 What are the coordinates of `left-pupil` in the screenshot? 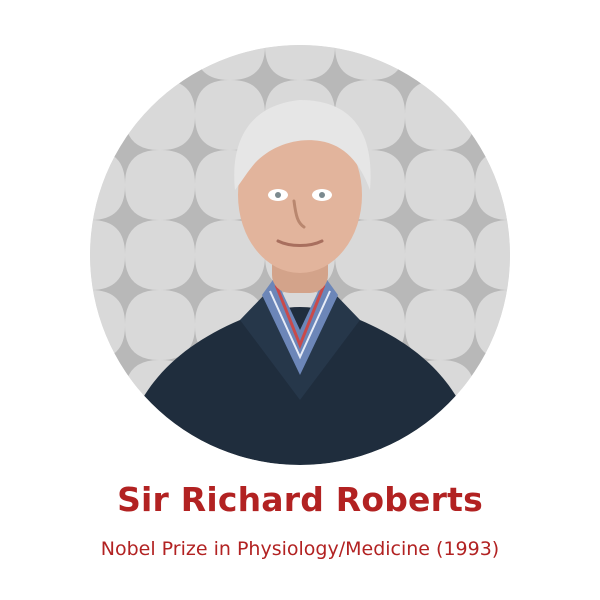 It's located at (278, 195).